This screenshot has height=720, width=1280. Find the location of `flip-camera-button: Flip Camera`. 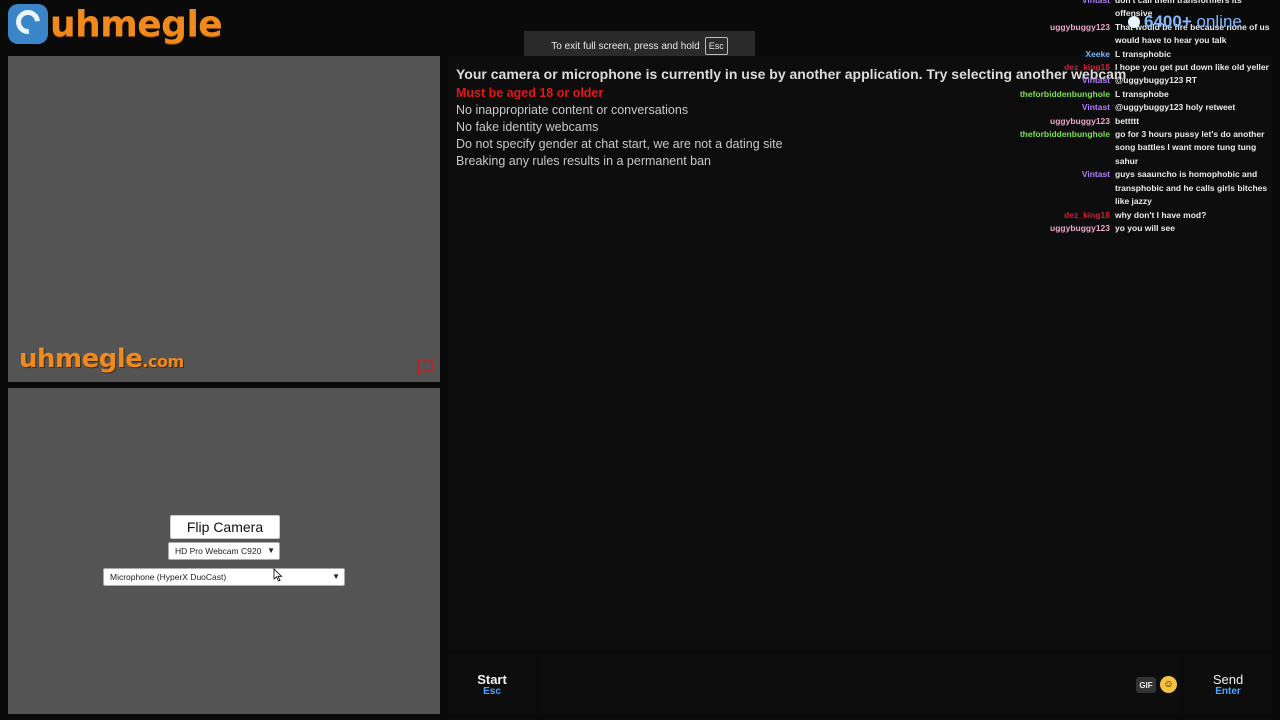

flip-camera-button: Flip Camera is located at coordinates (225, 527).